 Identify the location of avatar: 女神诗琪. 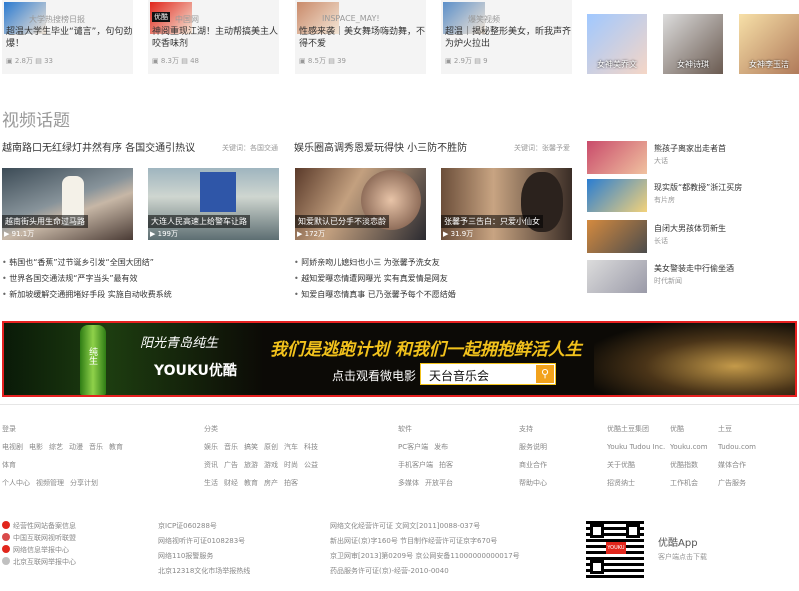
(693, 44).